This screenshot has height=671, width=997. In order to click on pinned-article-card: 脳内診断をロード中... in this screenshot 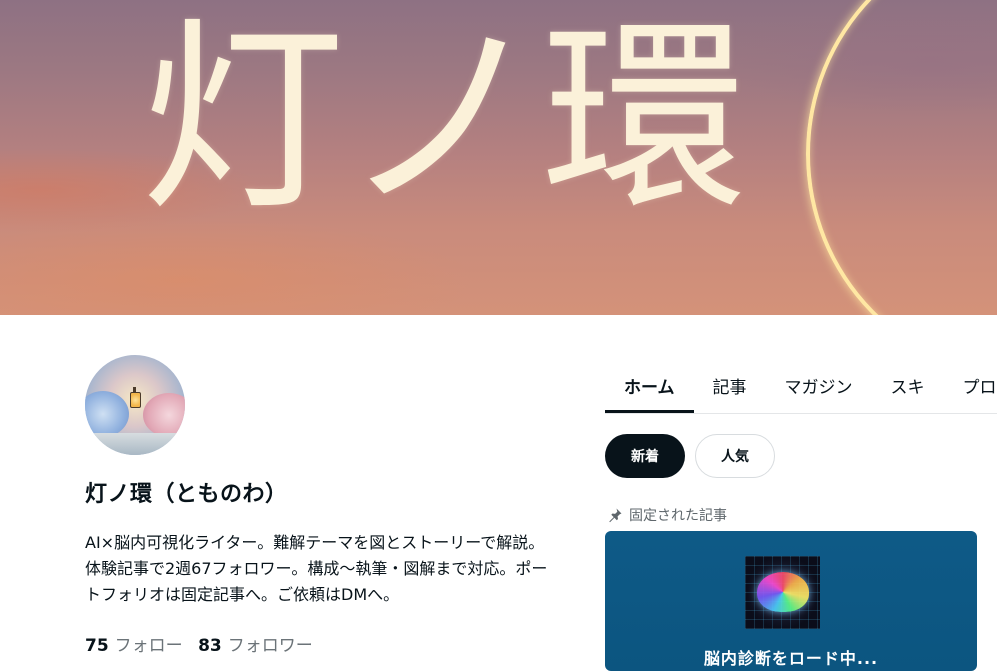, I will do `click(791, 601)`.